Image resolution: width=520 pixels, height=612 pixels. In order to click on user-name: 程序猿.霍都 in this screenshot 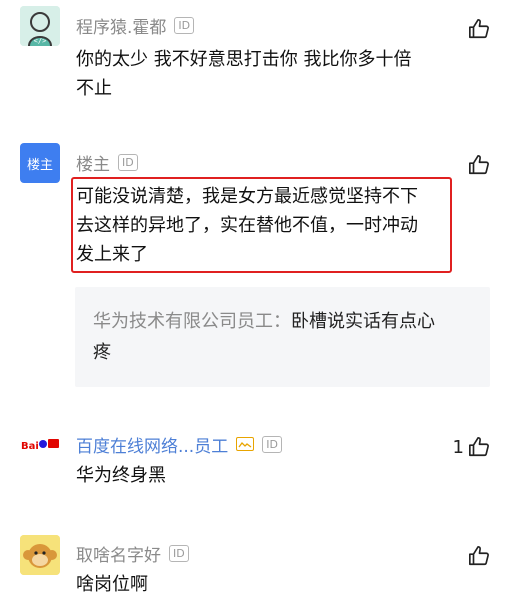, I will do `click(121, 25)`.